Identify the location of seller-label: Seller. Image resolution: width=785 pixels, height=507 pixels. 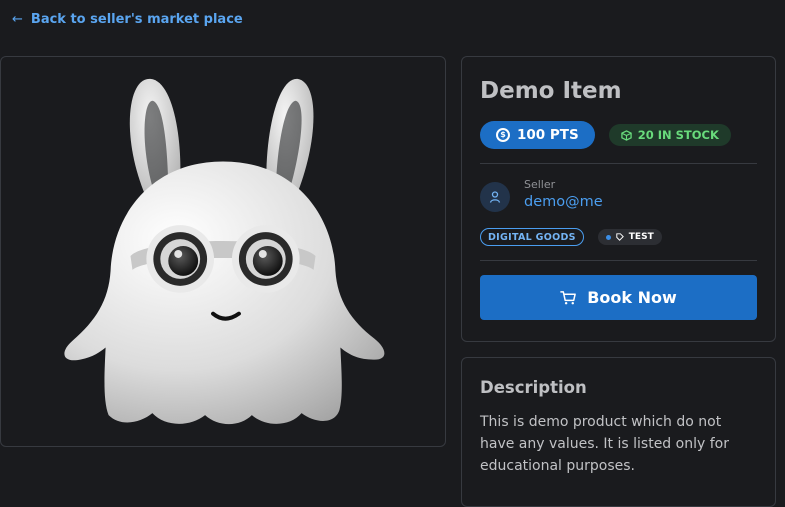
(540, 184).